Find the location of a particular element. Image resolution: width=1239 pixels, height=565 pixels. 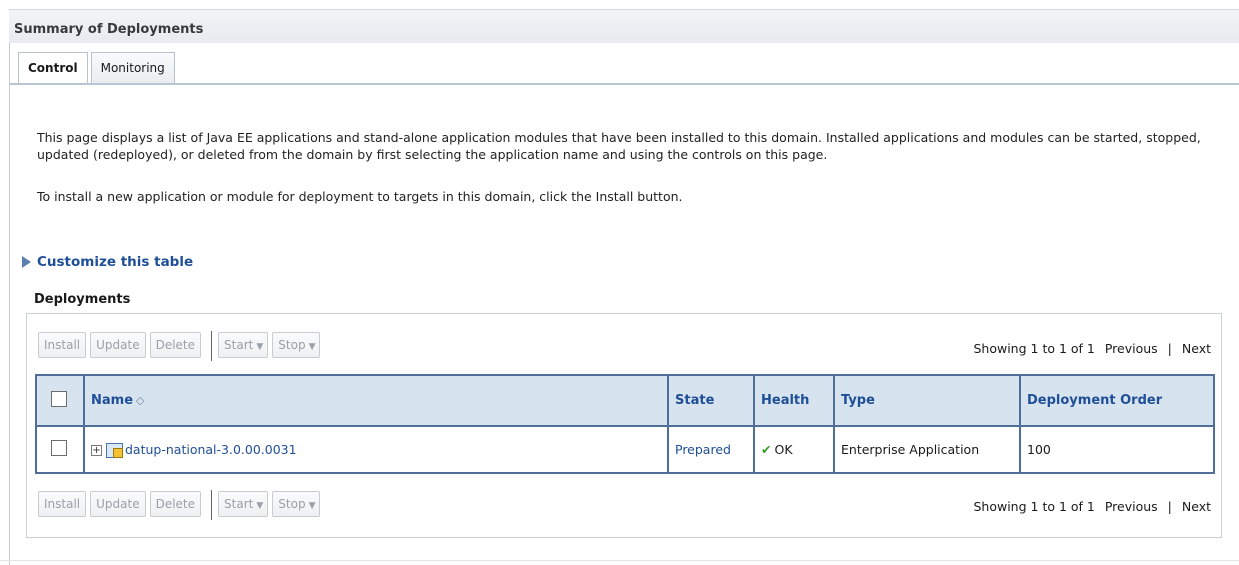

column-header-type: Type is located at coordinates (927, 400).